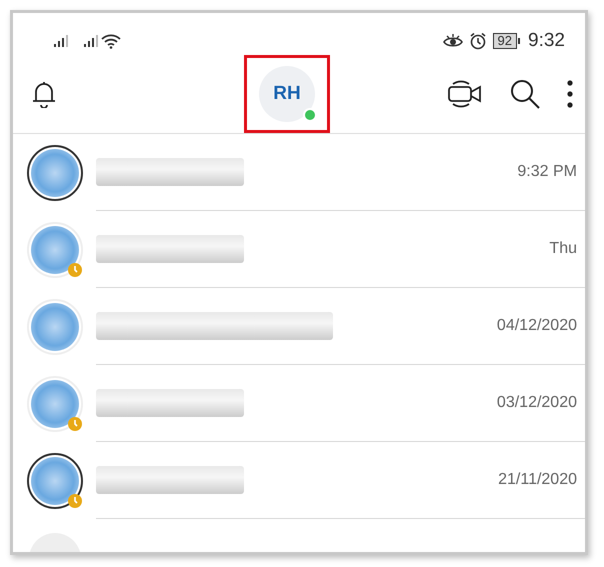  What do you see at coordinates (519, 41) in the screenshot?
I see `battery-tip-icon` at bounding box center [519, 41].